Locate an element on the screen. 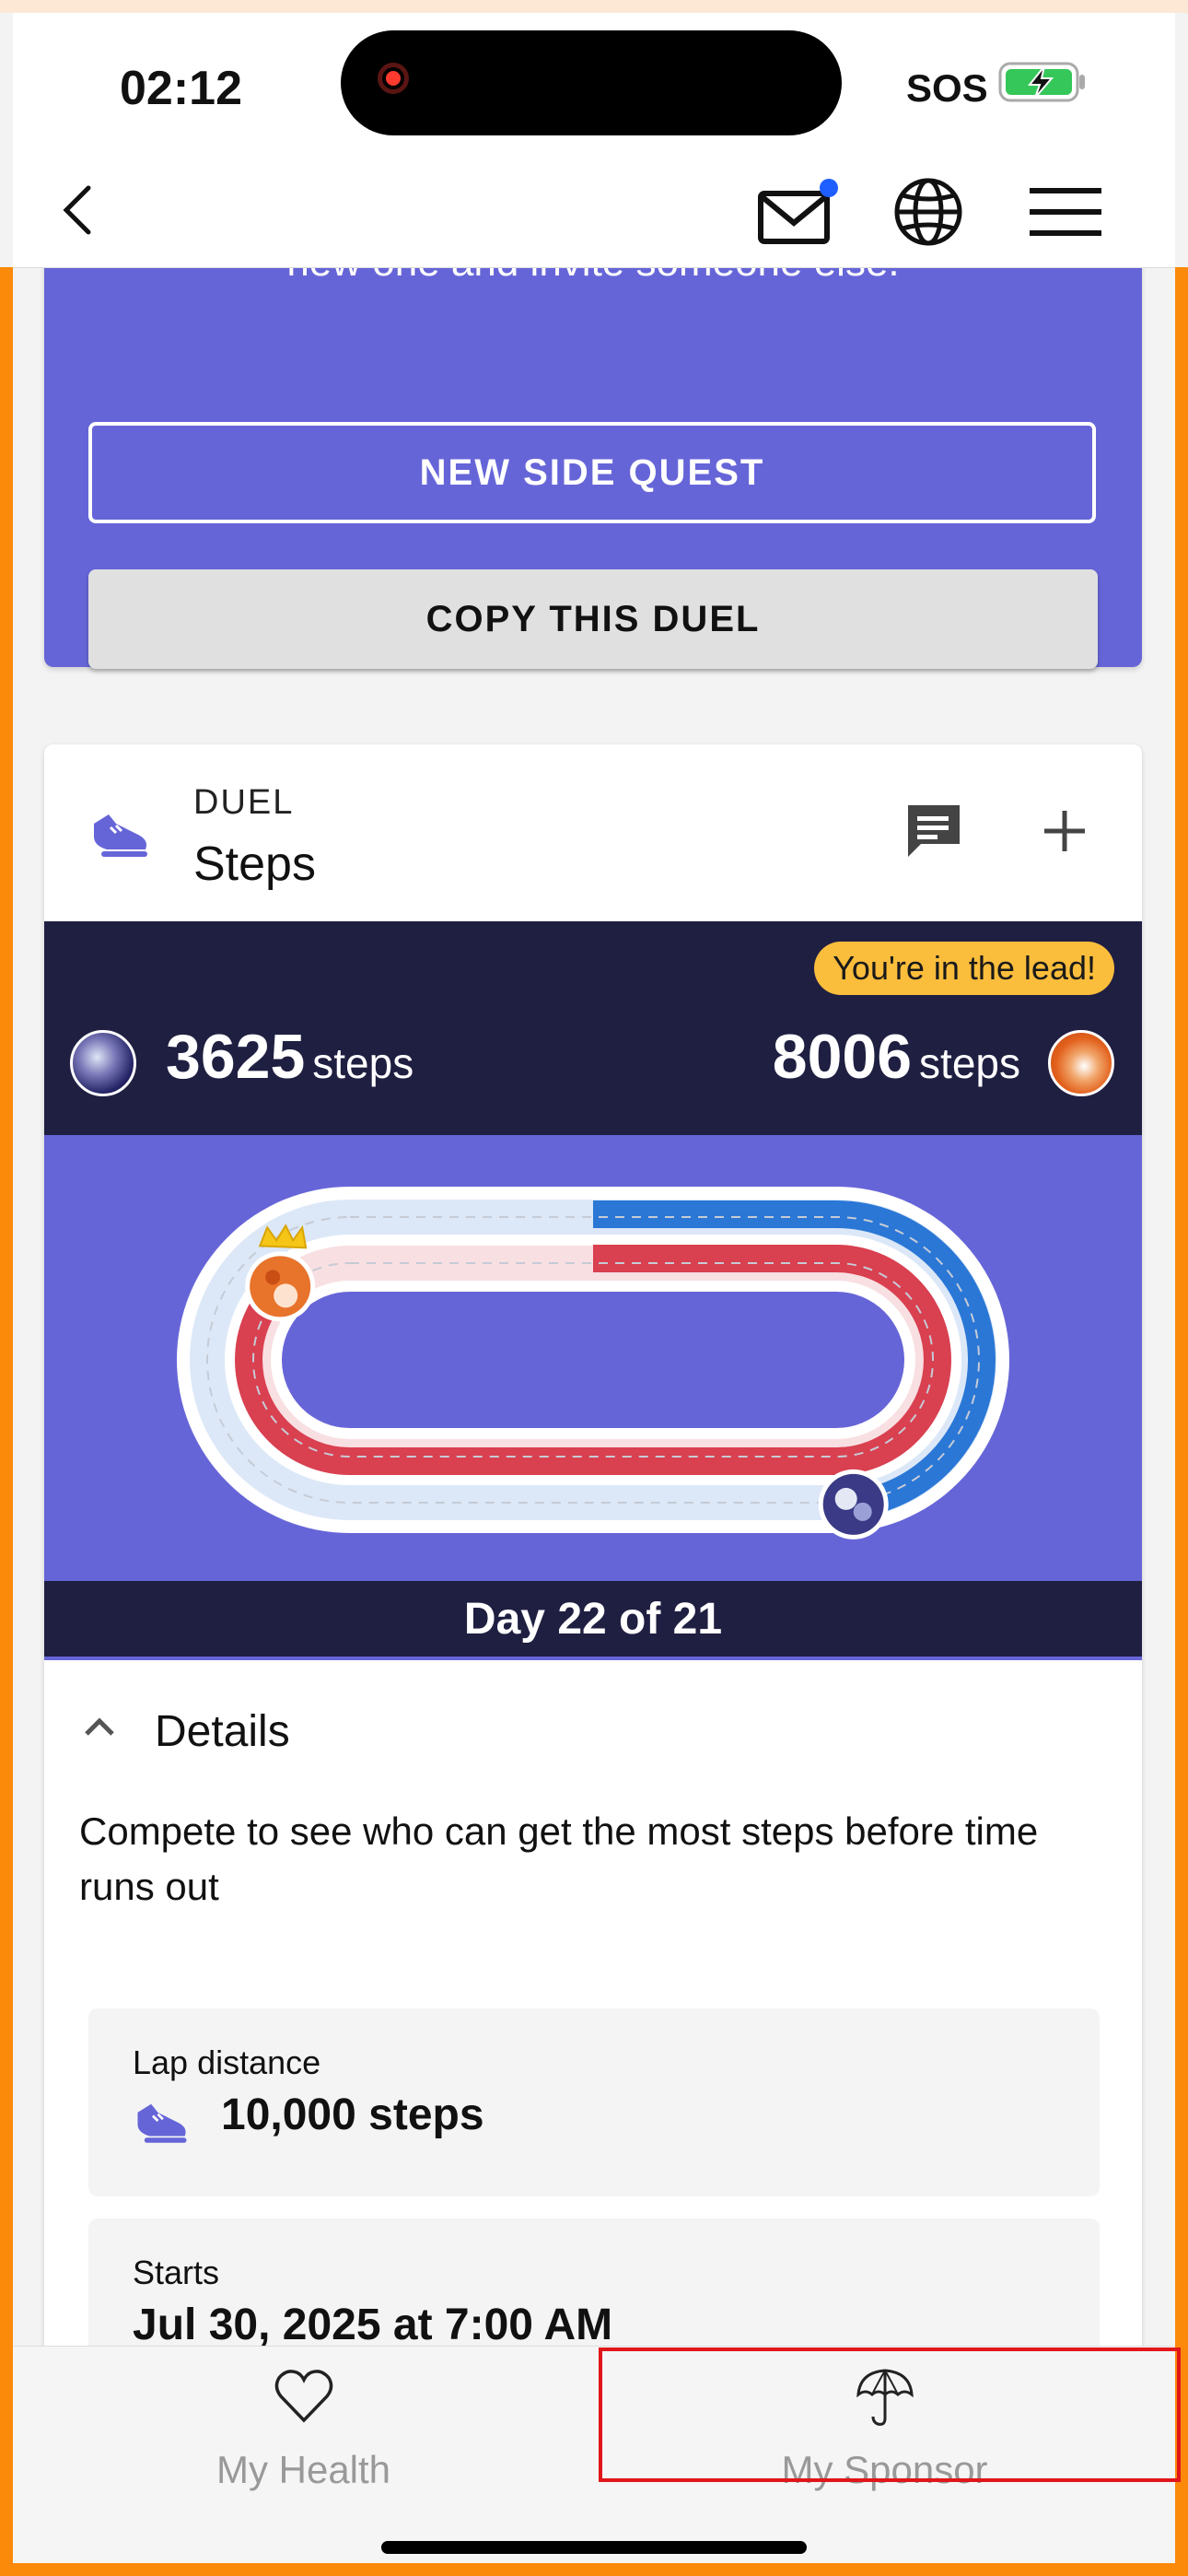 This screenshot has width=1188, height=2576. lead-badge: You're in the lead! is located at coordinates (964, 968).